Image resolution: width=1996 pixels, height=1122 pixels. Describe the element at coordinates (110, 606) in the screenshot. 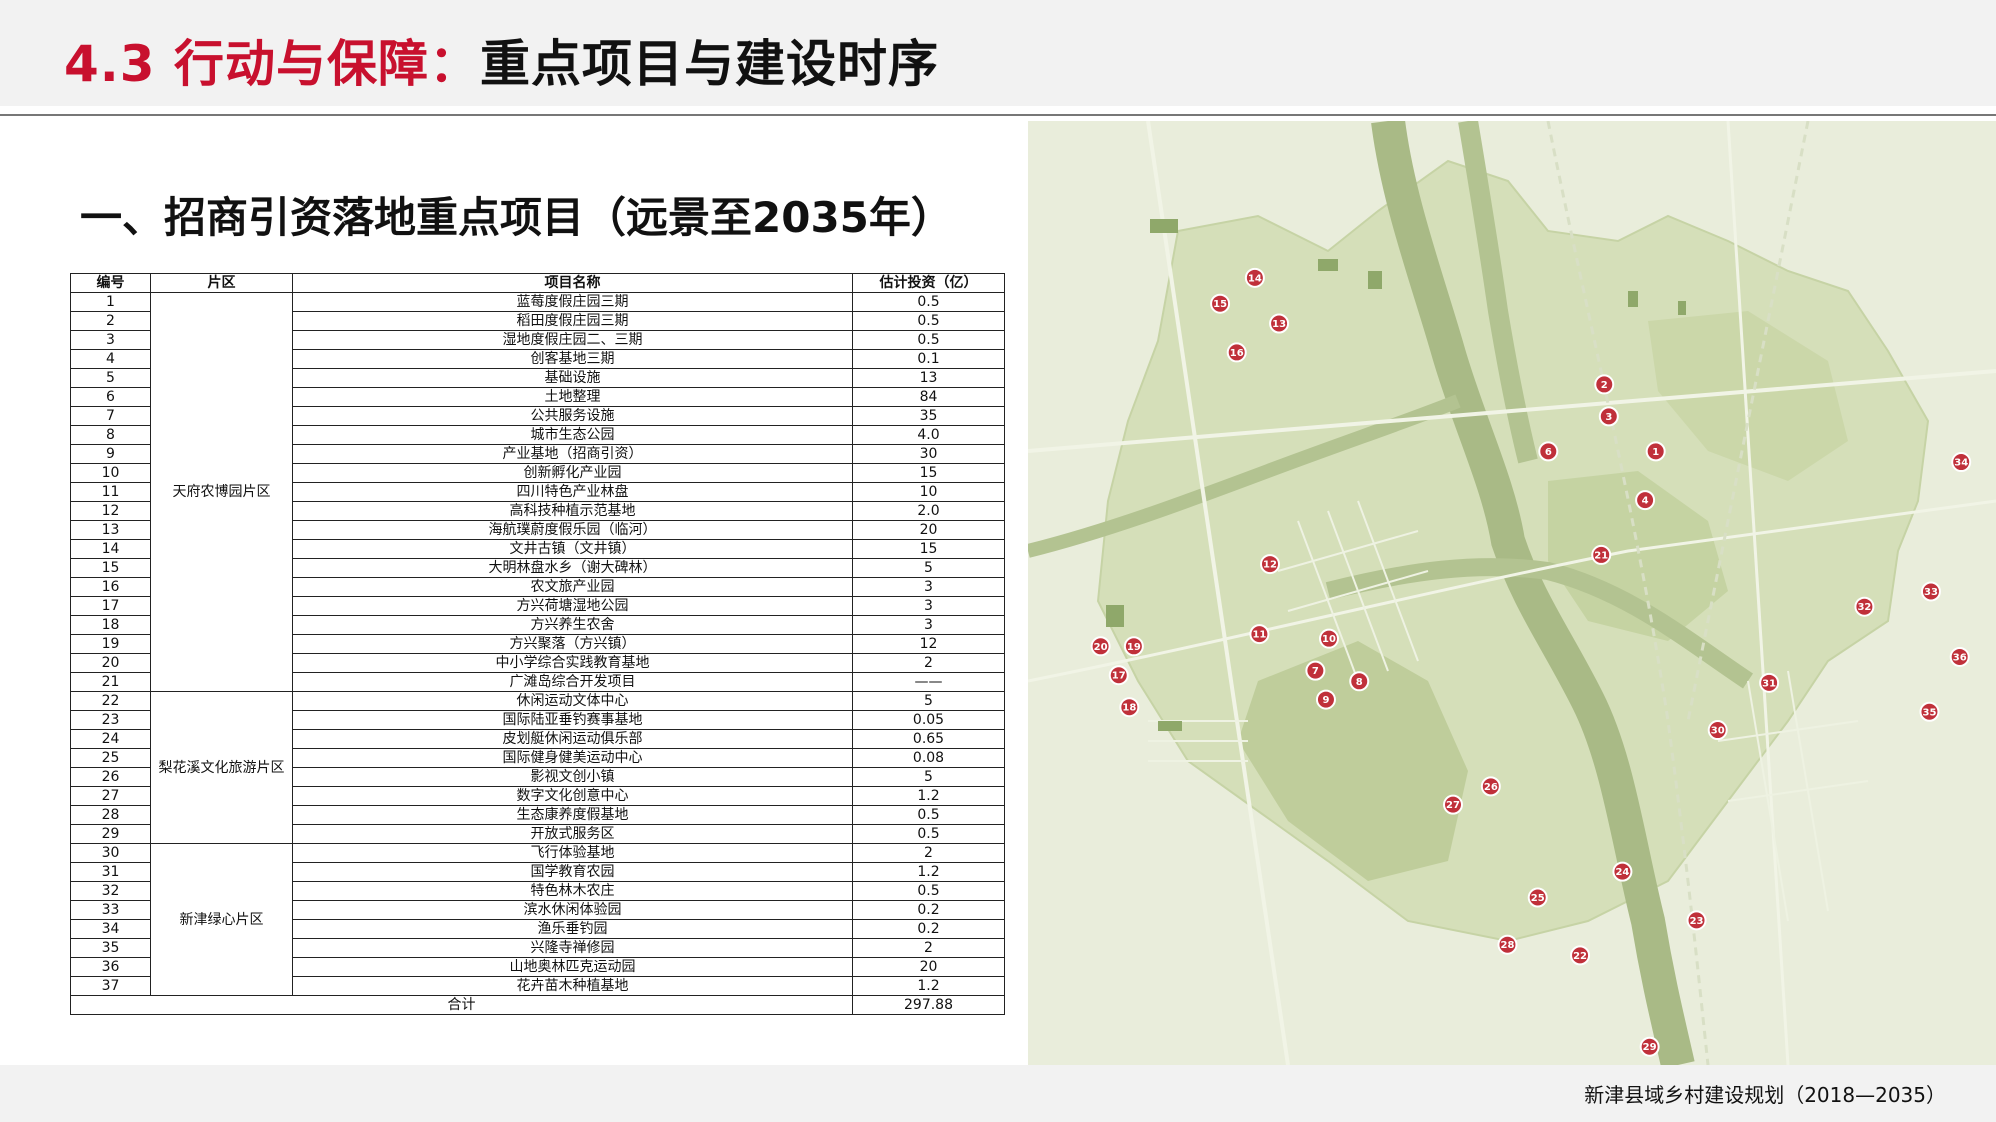

I see `cell-no: 17` at that location.